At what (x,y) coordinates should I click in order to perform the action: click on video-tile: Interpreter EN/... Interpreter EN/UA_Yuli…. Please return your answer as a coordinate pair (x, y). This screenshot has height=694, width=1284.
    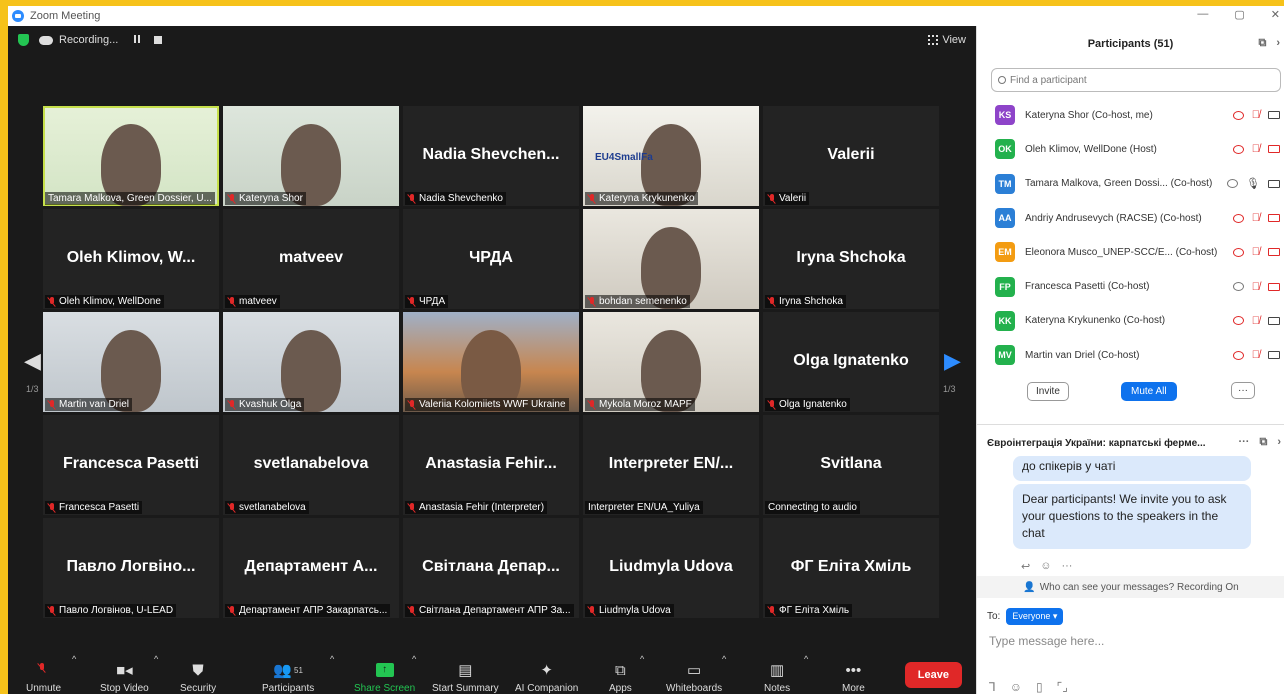
    Looking at the image, I should click on (671, 465).